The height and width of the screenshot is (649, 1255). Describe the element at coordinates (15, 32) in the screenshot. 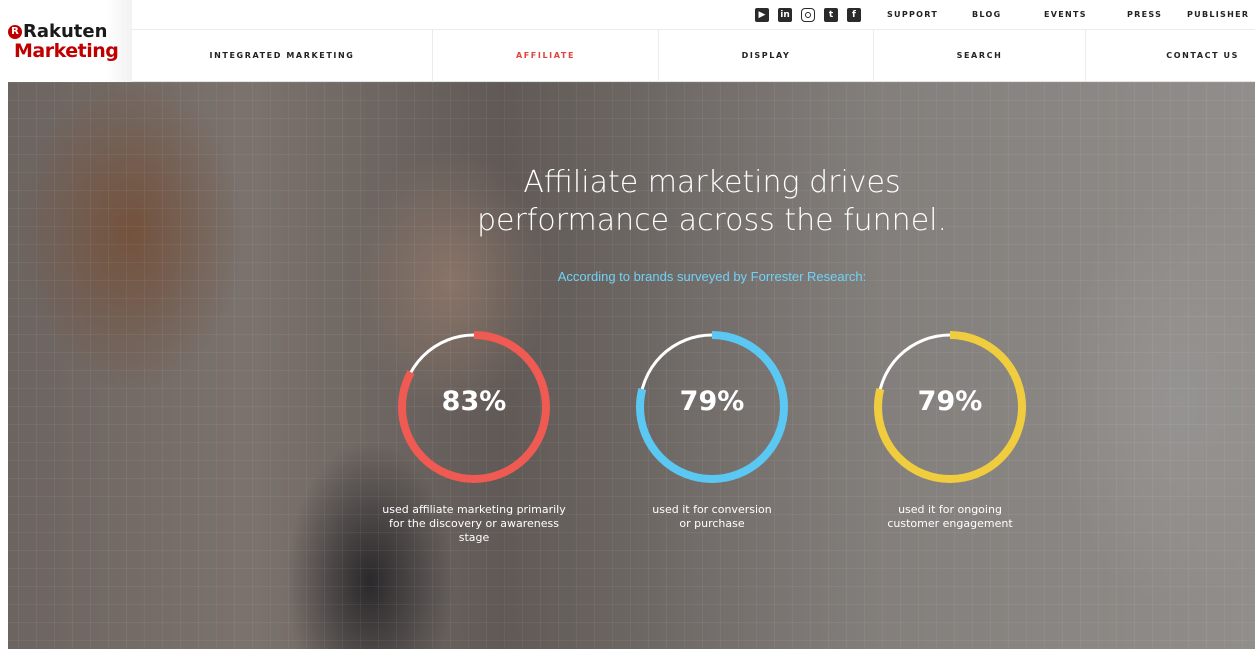

I see `logo-mark: R` at that location.